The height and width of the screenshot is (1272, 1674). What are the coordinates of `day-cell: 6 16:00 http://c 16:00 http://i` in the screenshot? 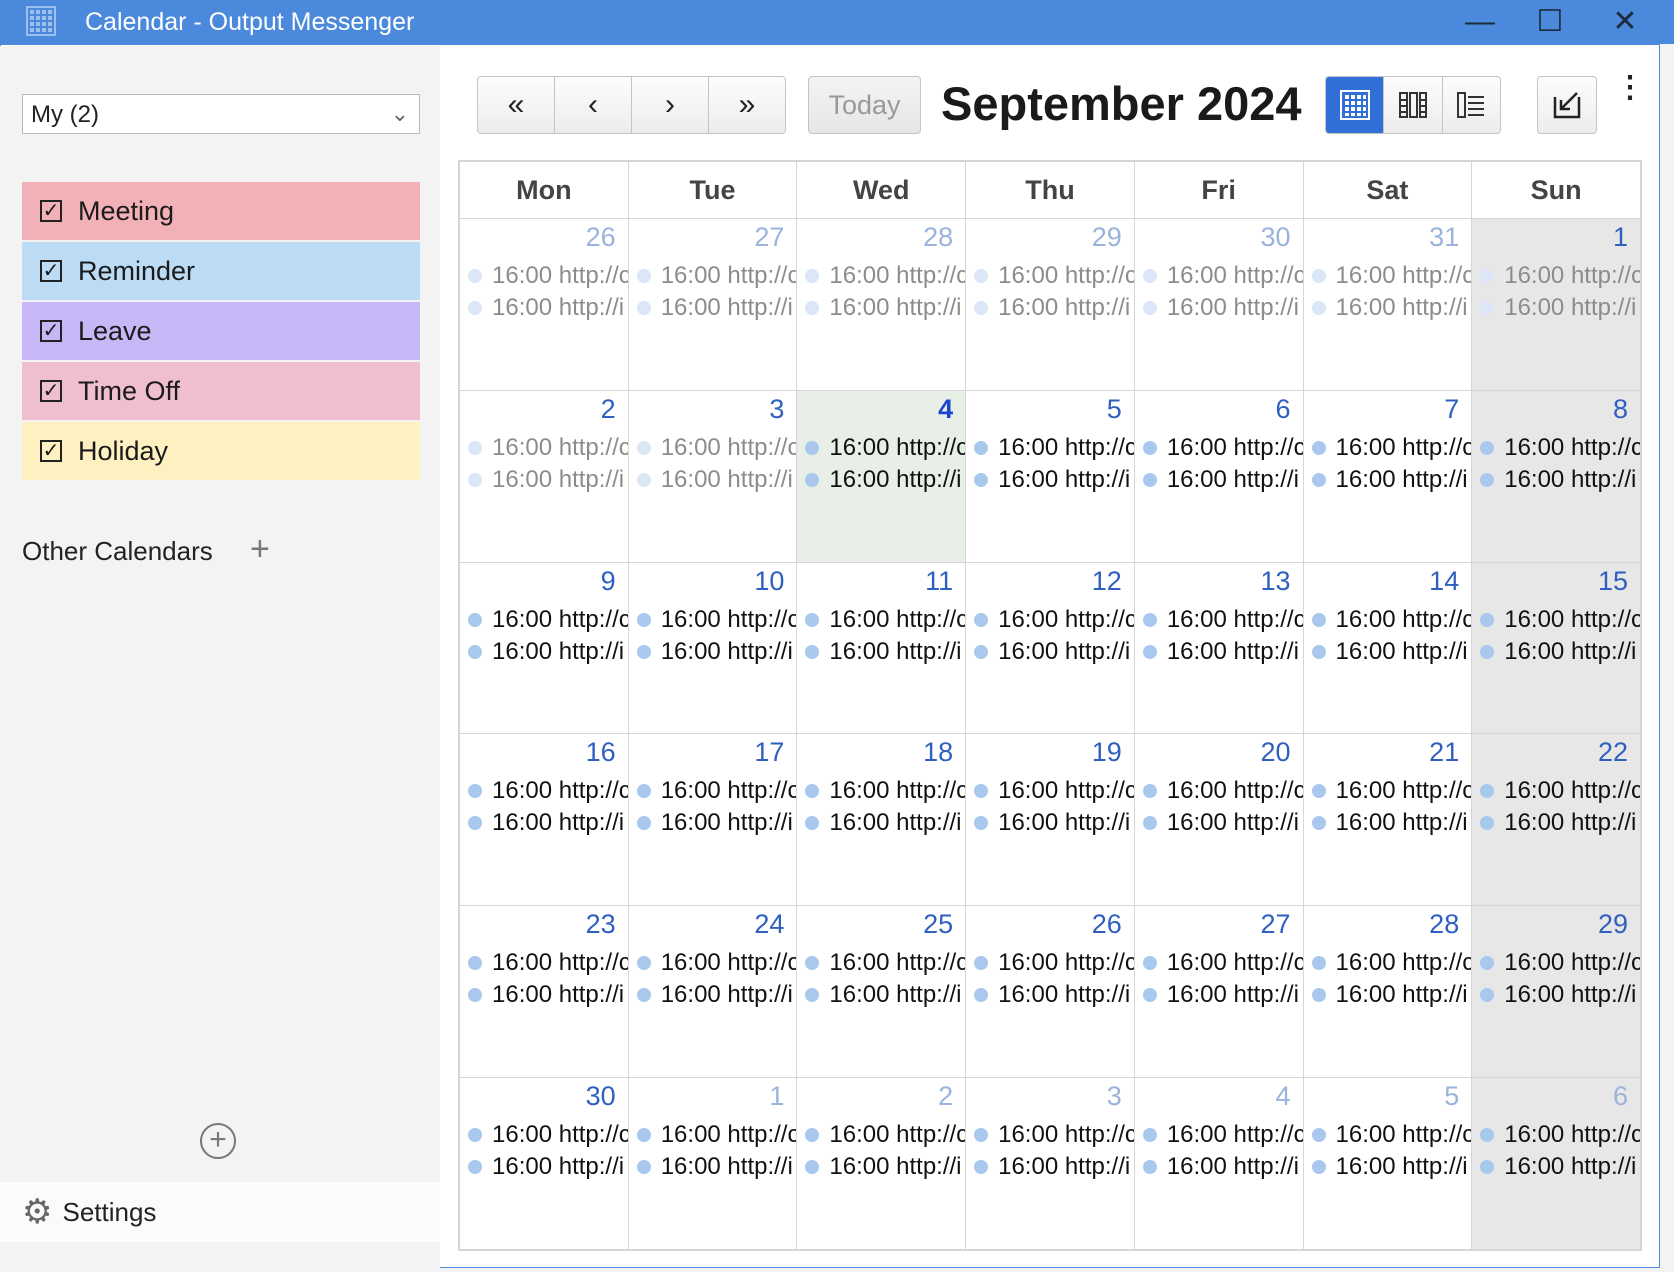 It's located at (1218, 476).